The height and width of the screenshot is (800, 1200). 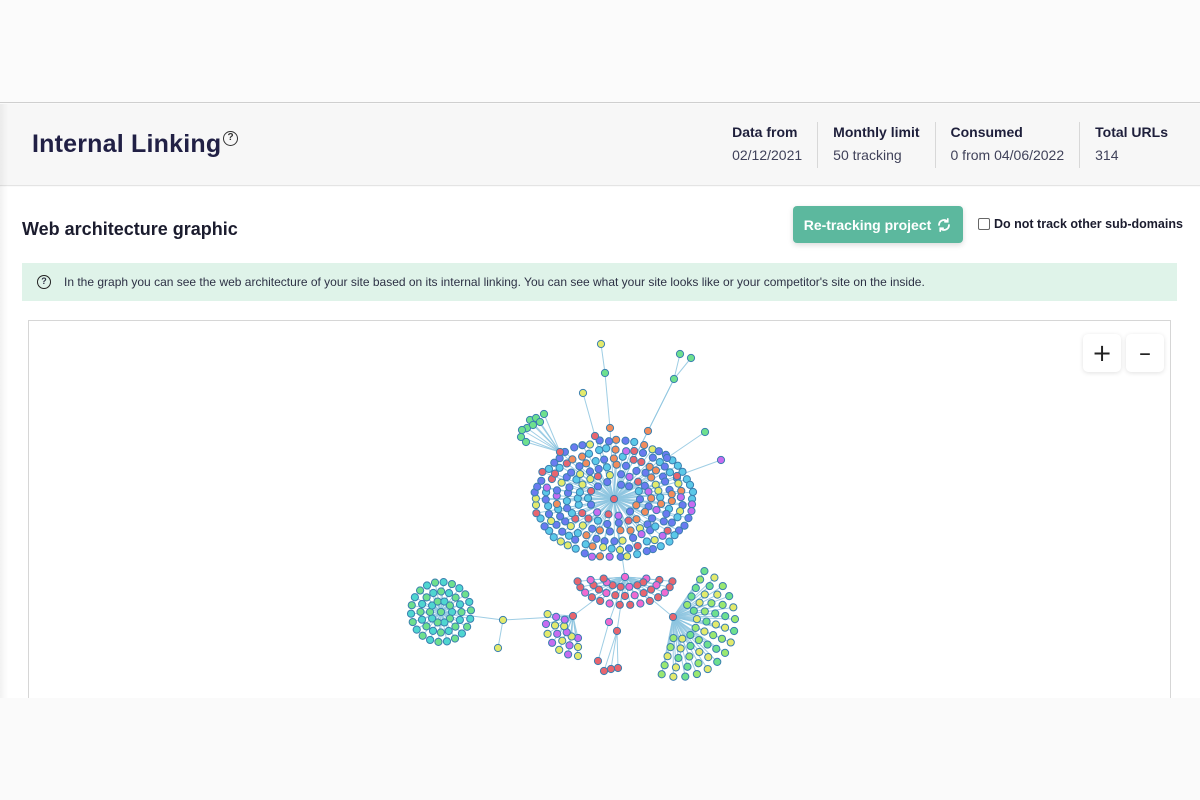 I want to click on retrack-project-button: Re-tracking project, so click(x=878, y=224).